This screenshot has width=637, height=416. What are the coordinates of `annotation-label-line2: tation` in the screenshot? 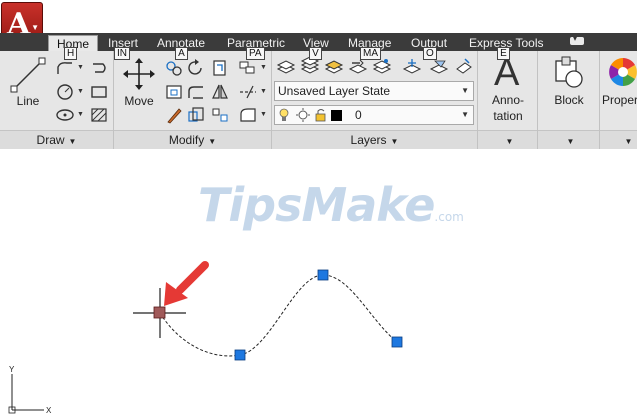 It's located at (508, 116).